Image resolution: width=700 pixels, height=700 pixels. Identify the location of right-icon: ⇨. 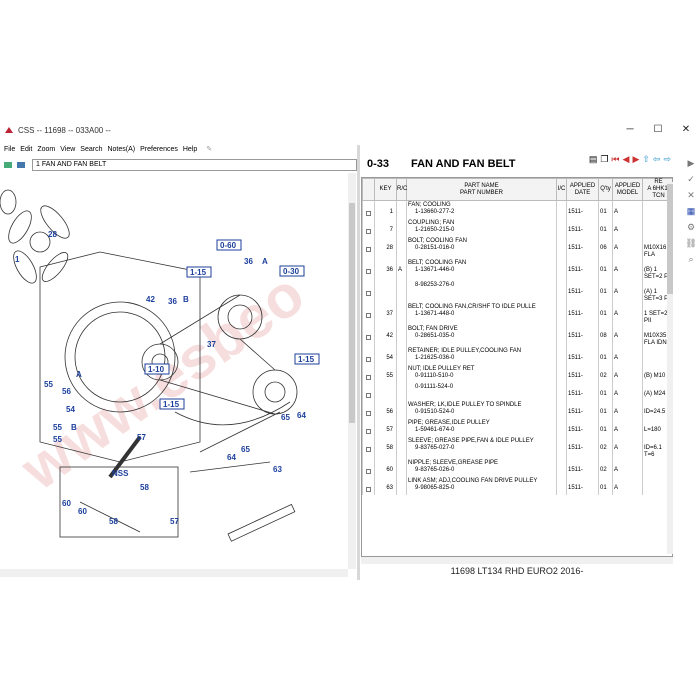
(667, 159).